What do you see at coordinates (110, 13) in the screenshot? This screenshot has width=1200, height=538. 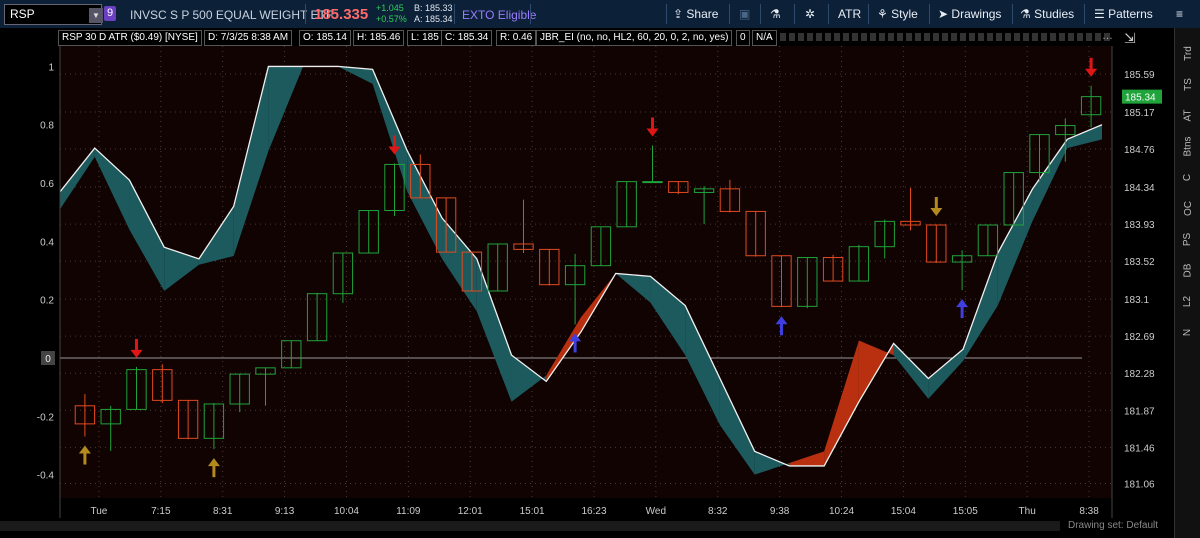 I see `link-group-badge: 9` at bounding box center [110, 13].